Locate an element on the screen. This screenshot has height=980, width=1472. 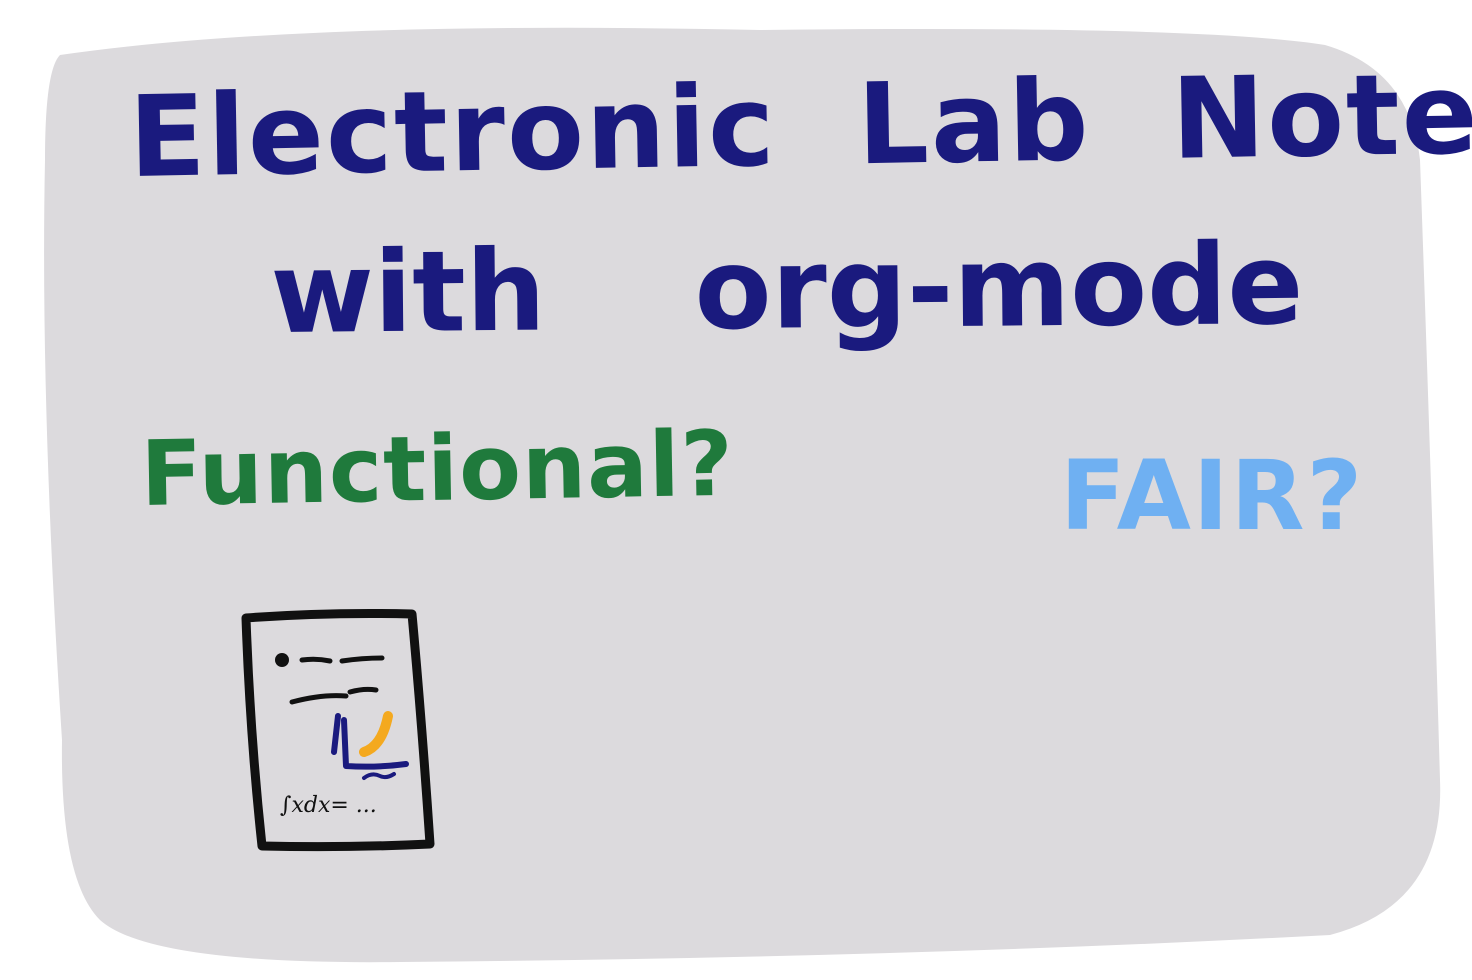
title-line-2: with org-mode is located at coordinates (786, 289).